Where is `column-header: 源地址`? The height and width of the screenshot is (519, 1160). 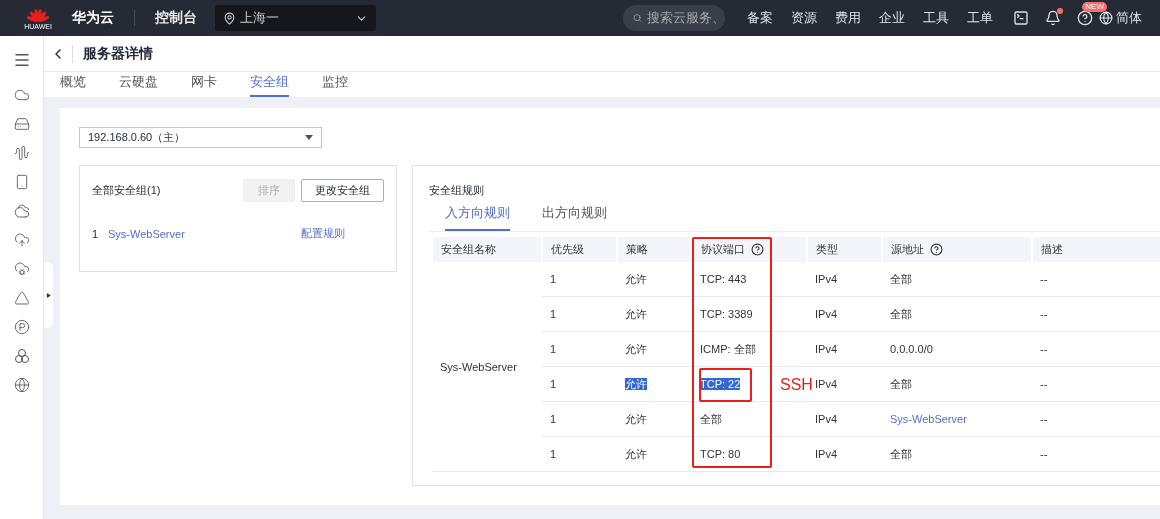
column-header: 源地址 is located at coordinates (957, 249).